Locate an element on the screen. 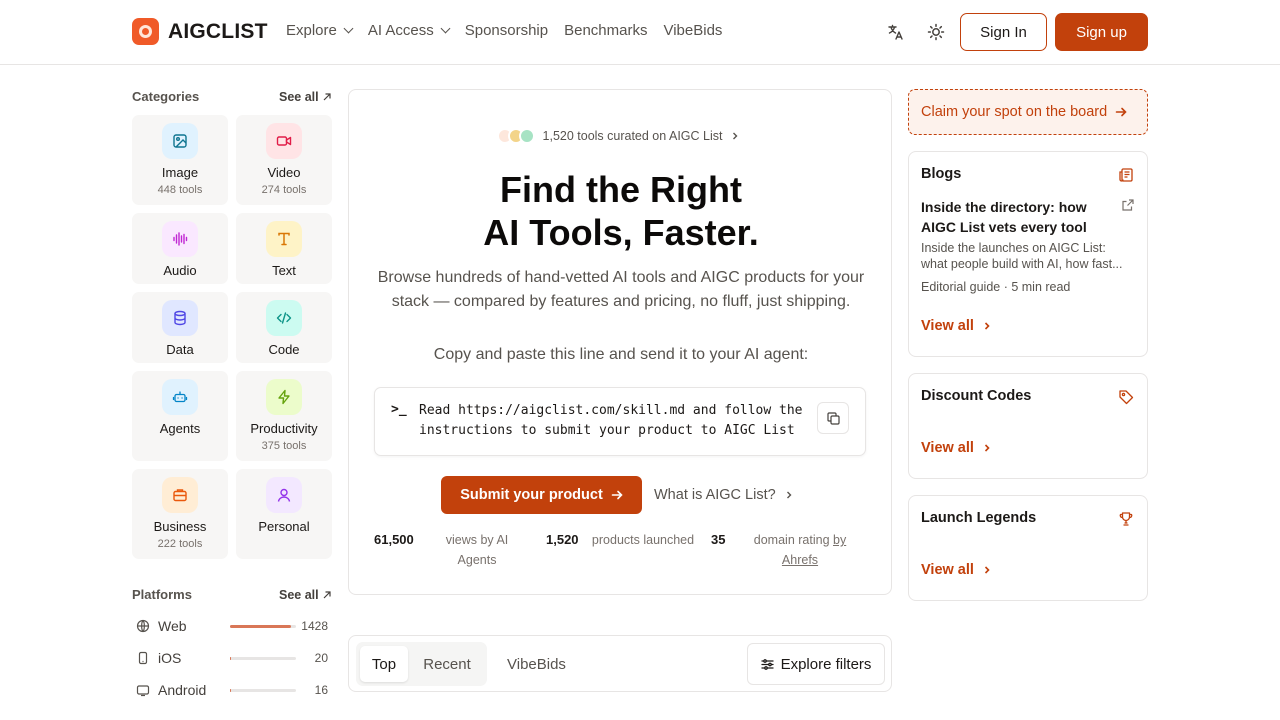  category-count: 375 tools is located at coordinates (284, 446).